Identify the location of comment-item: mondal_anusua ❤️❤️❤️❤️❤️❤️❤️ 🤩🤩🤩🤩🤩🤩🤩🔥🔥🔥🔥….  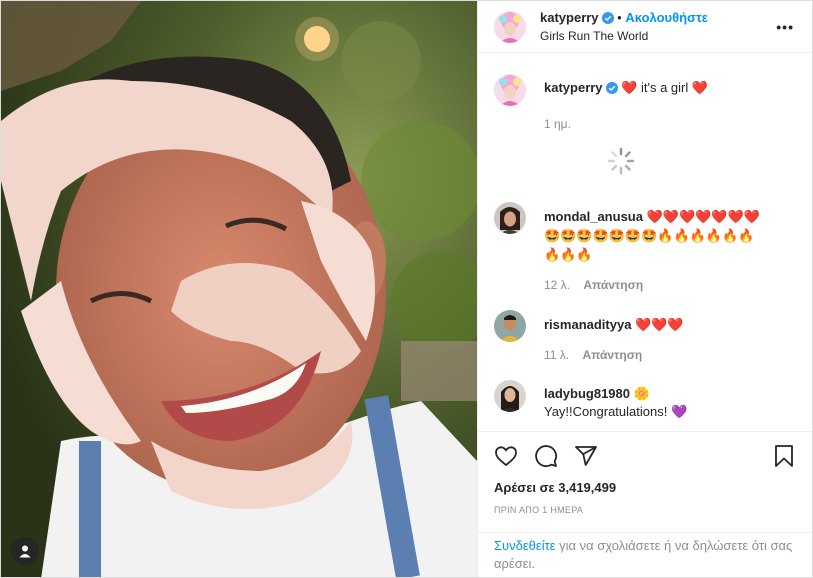
(645, 248).